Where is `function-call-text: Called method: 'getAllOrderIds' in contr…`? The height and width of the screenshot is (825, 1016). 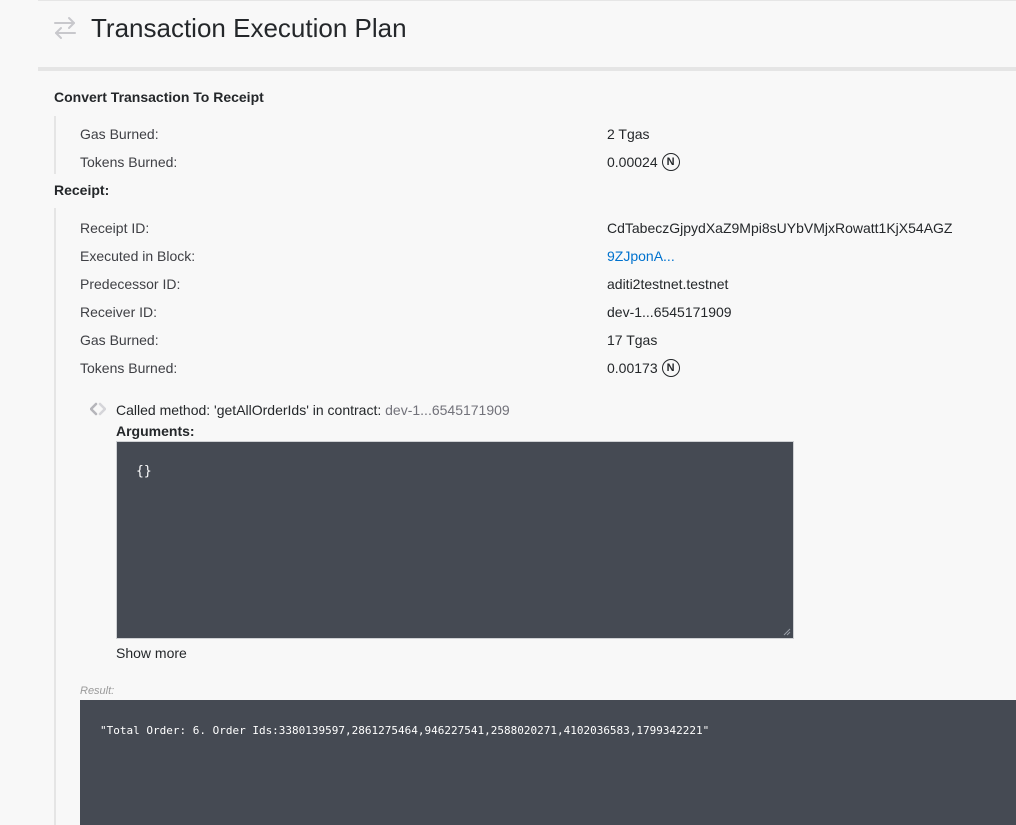
function-call-text: Called method: 'getAllOrderIds' in contr… is located at coordinates (251, 410).